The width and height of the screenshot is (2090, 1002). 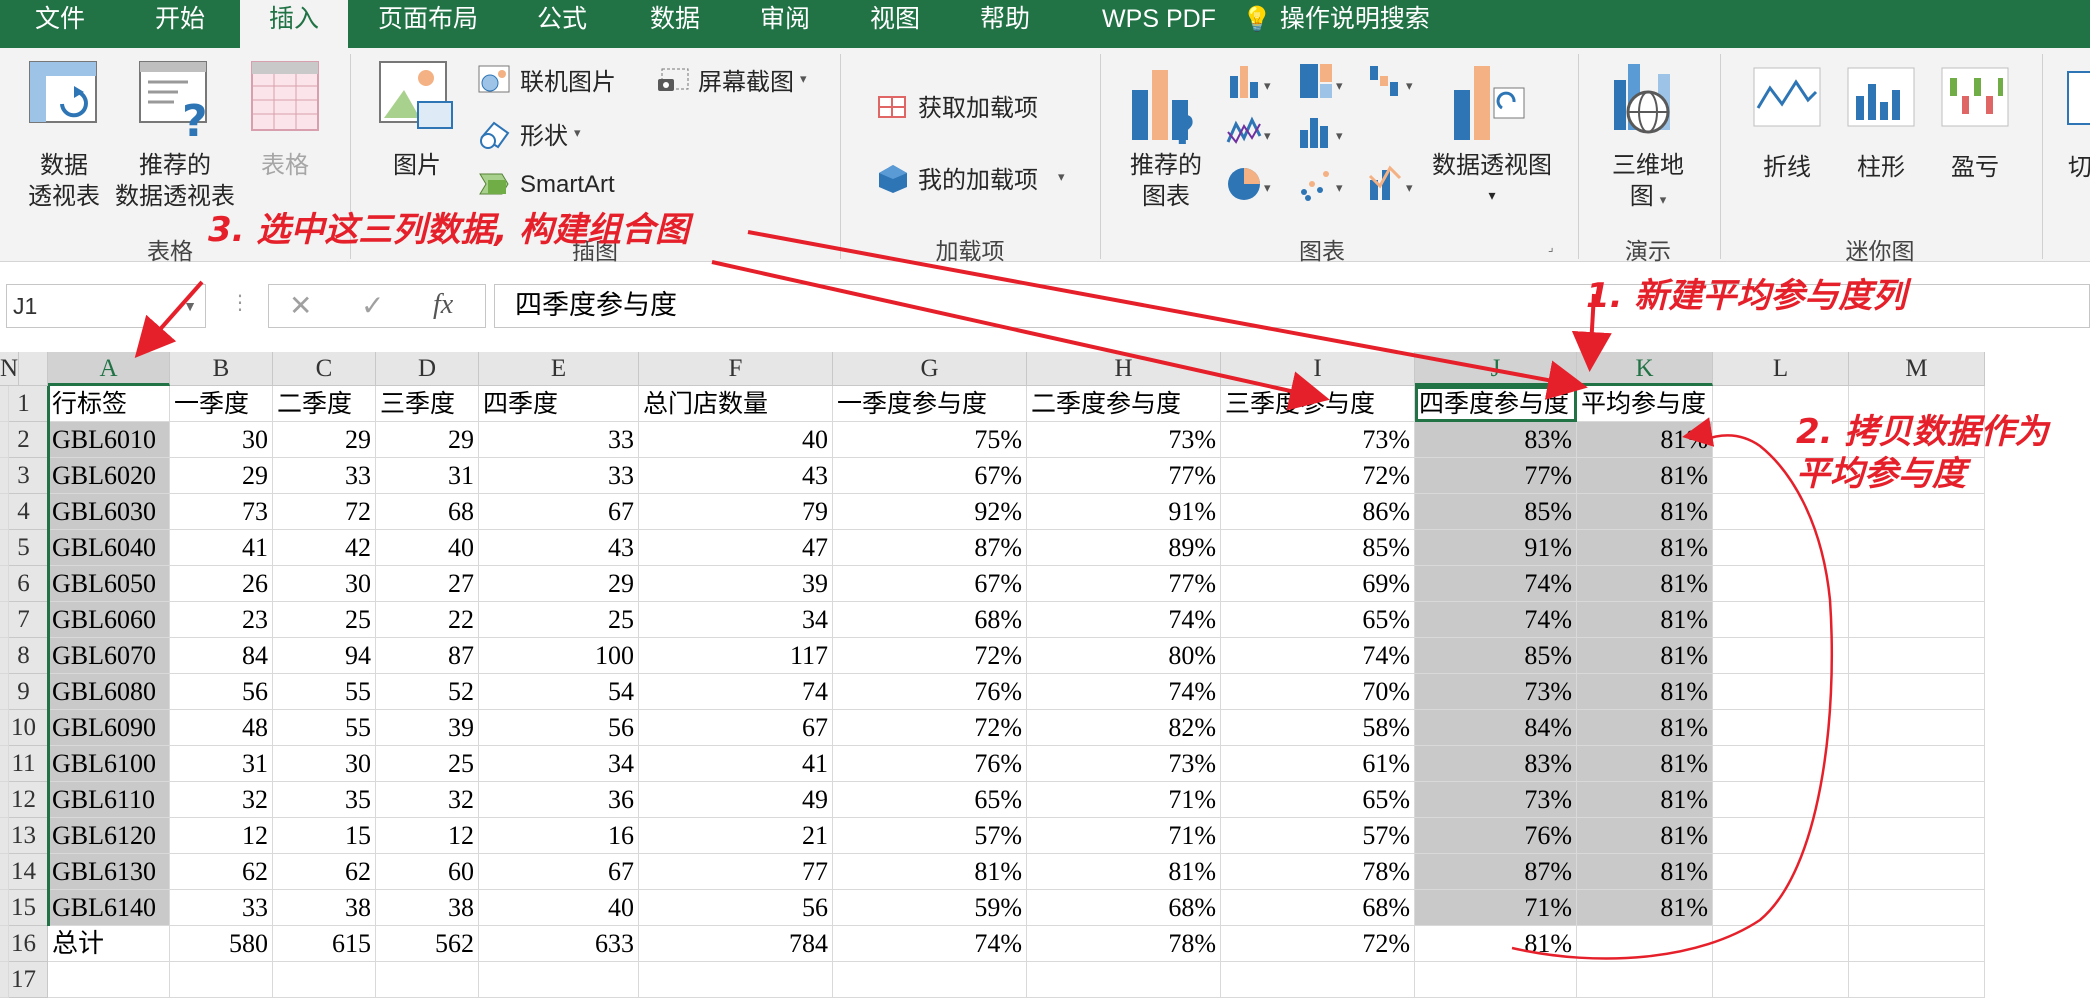 I want to click on cell-i9: 70%, so click(x=1318, y=692).